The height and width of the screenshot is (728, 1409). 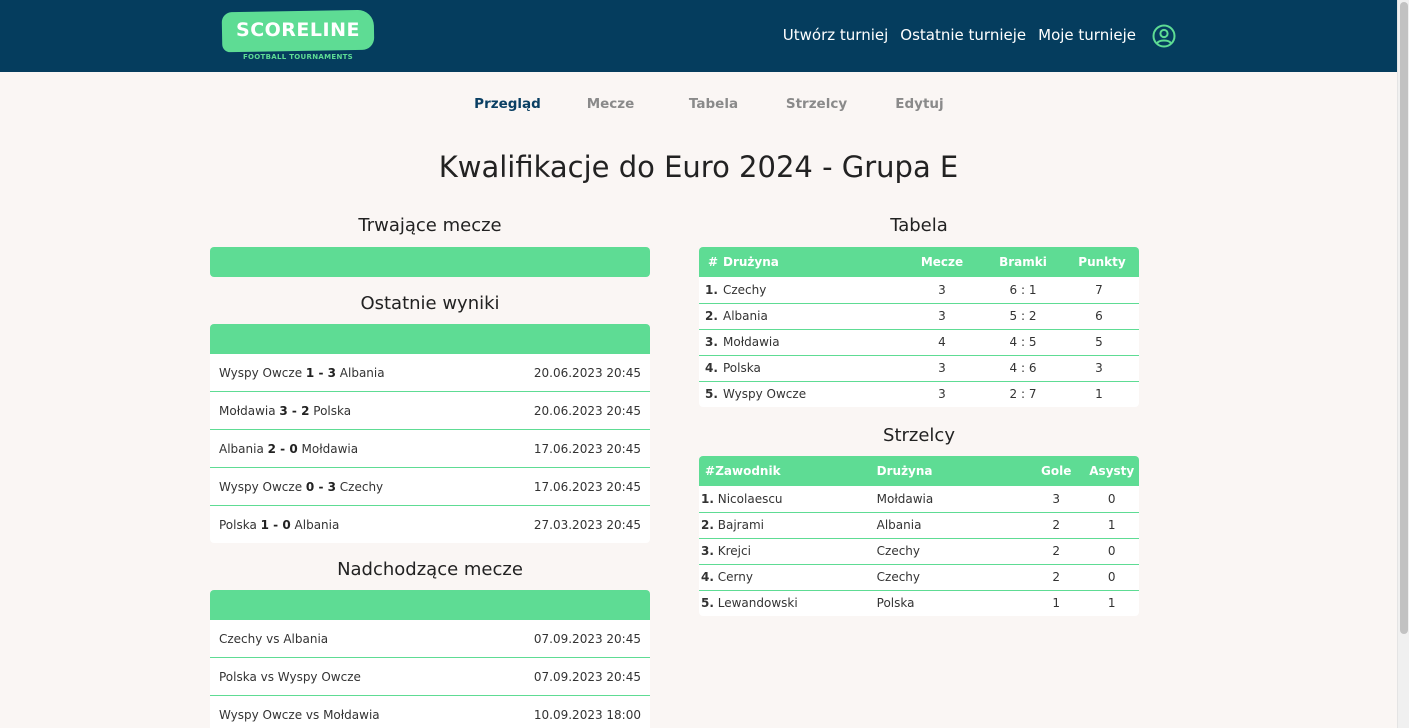 What do you see at coordinates (1111, 471) in the screenshot?
I see `col-assists: Asysty` at bounding box center [1111, 471].